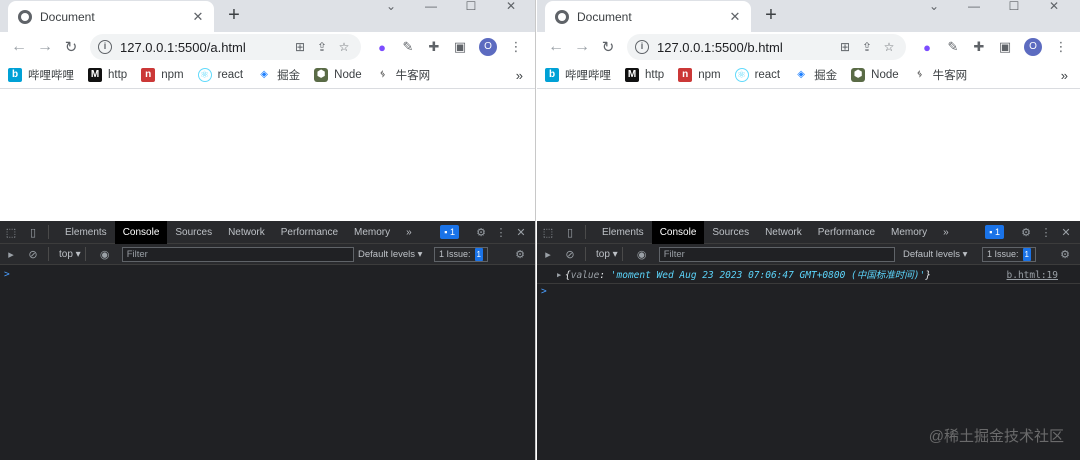 The width and height of the screenshot is (1080, 460). Describe the element at coordinates (204, 47) in the screenshot. I see `url-text: 127.0.0.1:5500/a.html` at that location.